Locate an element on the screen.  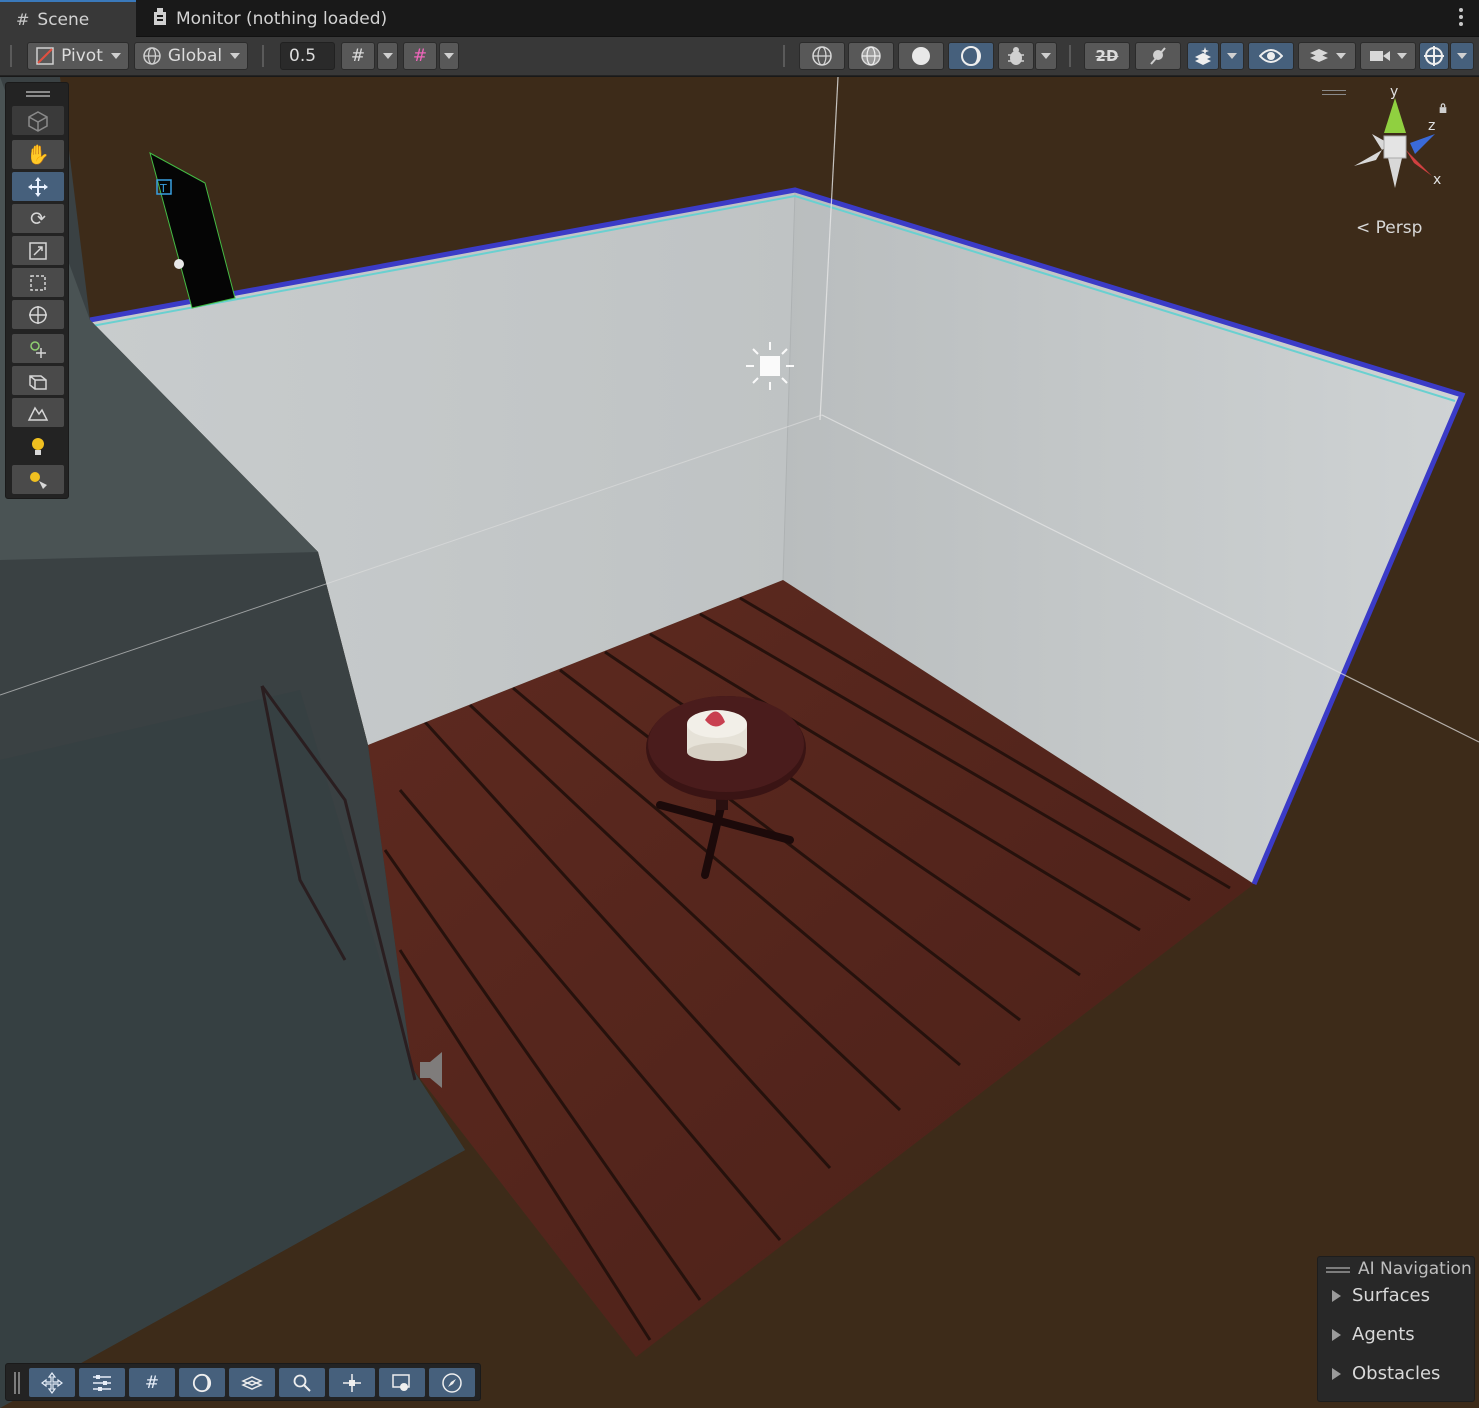
x-axis-label: x is located at coordinates (1437, 180).